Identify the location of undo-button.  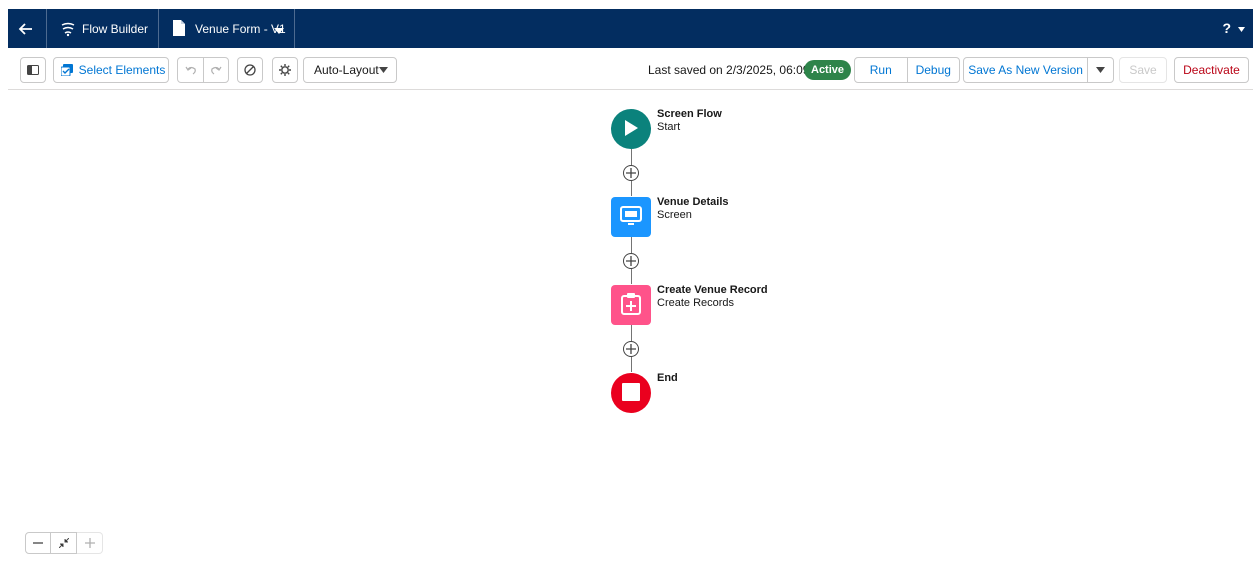
(190, 70).